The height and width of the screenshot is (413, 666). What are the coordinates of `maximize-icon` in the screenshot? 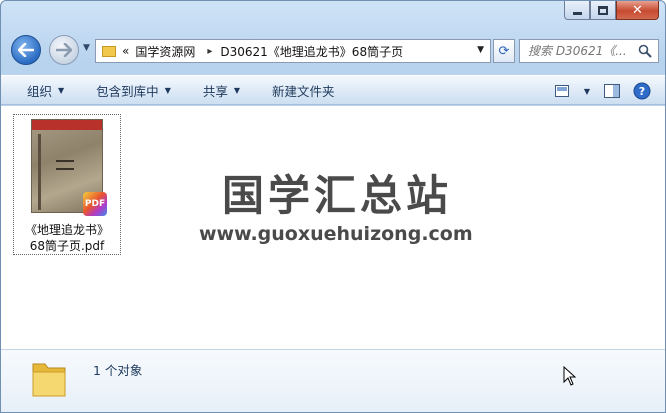 It's located at (603, 10).